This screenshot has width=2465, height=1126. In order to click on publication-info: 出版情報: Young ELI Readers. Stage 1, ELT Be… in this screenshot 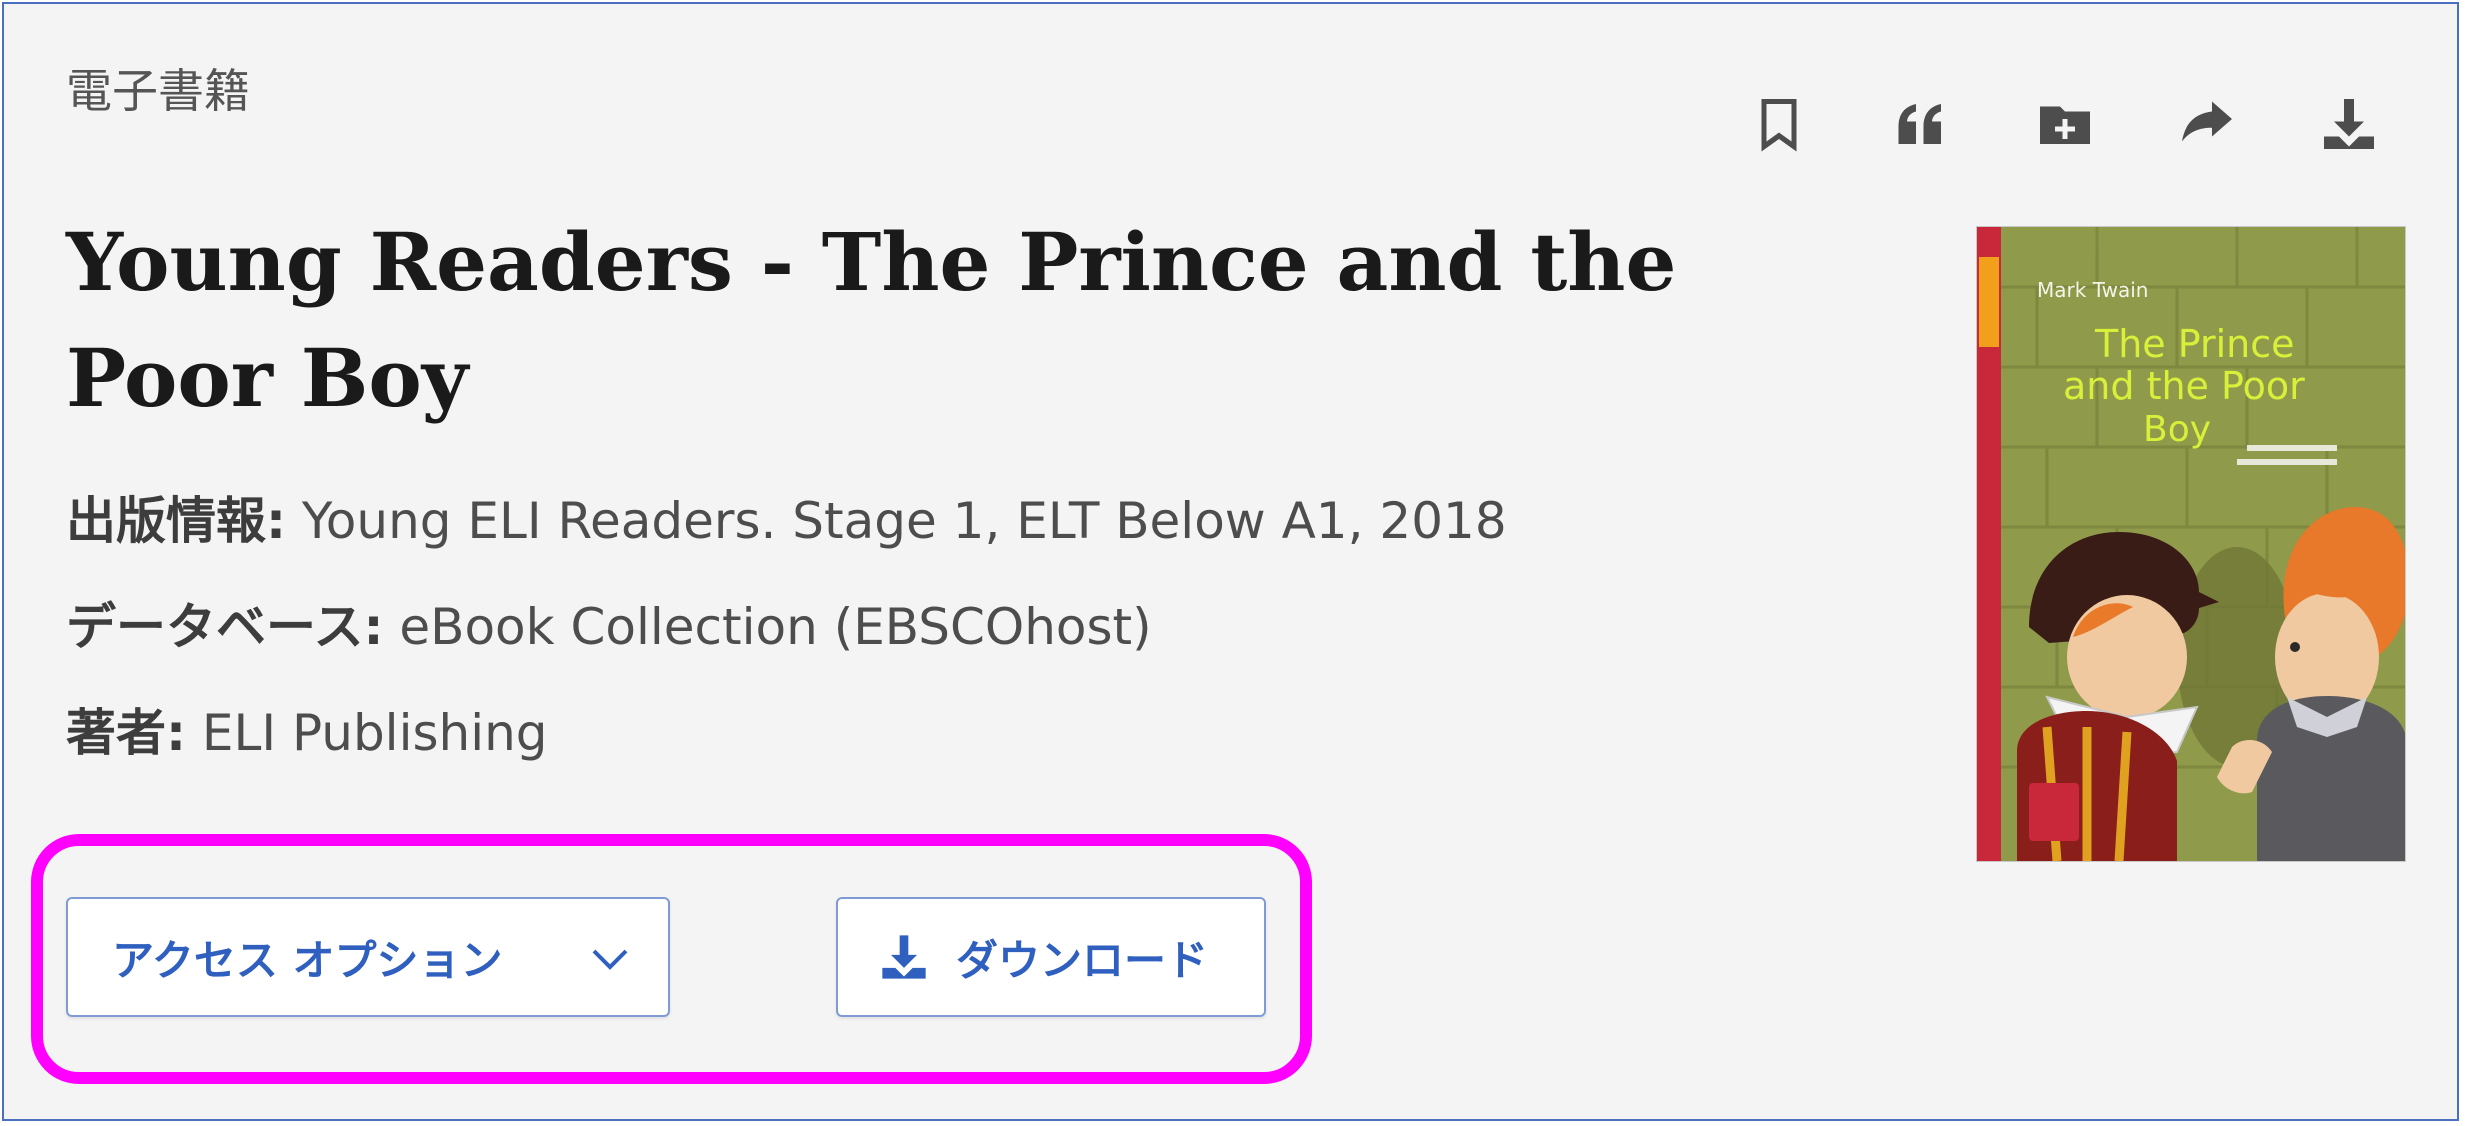, I will do `click(786, 521)`.